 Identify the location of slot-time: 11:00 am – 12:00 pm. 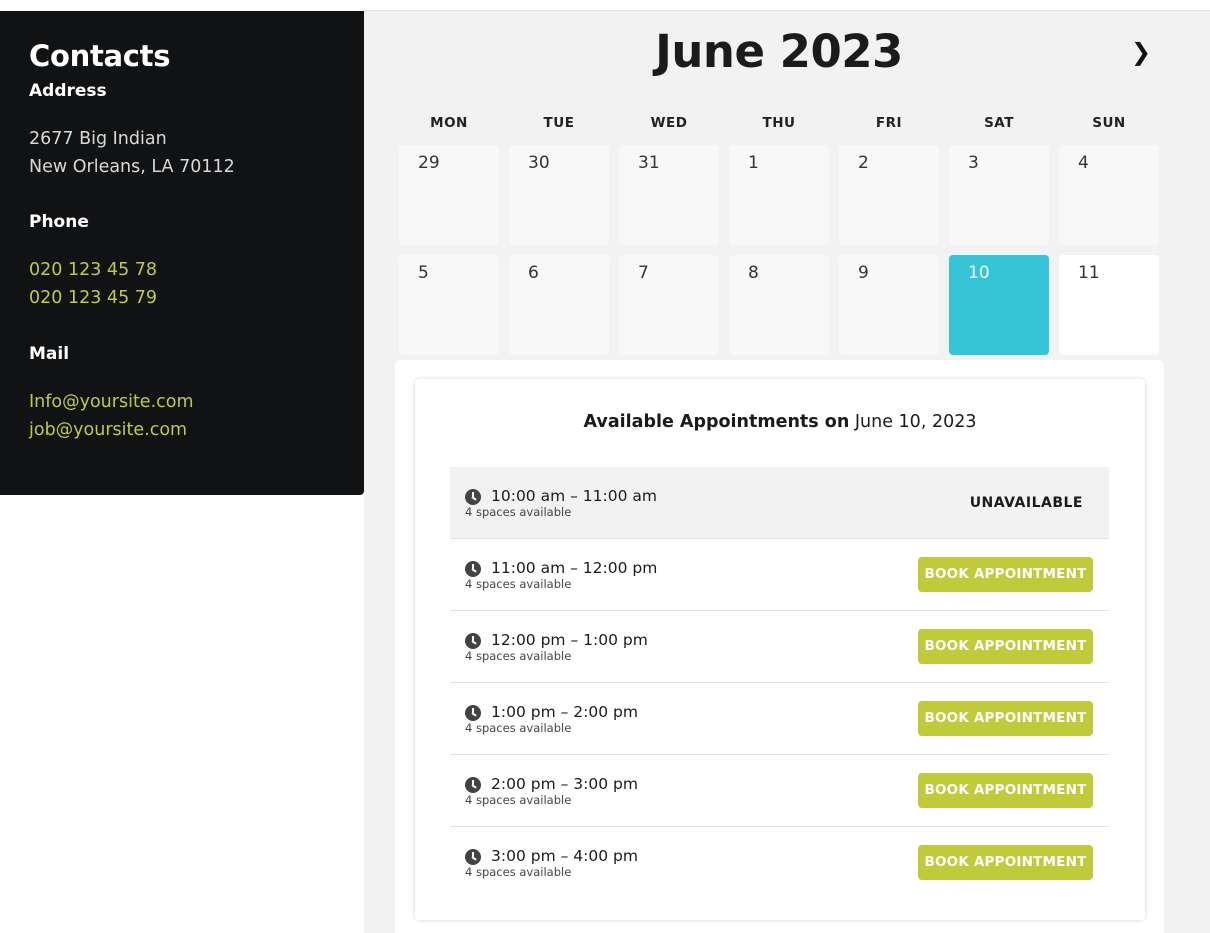
(574, 568).